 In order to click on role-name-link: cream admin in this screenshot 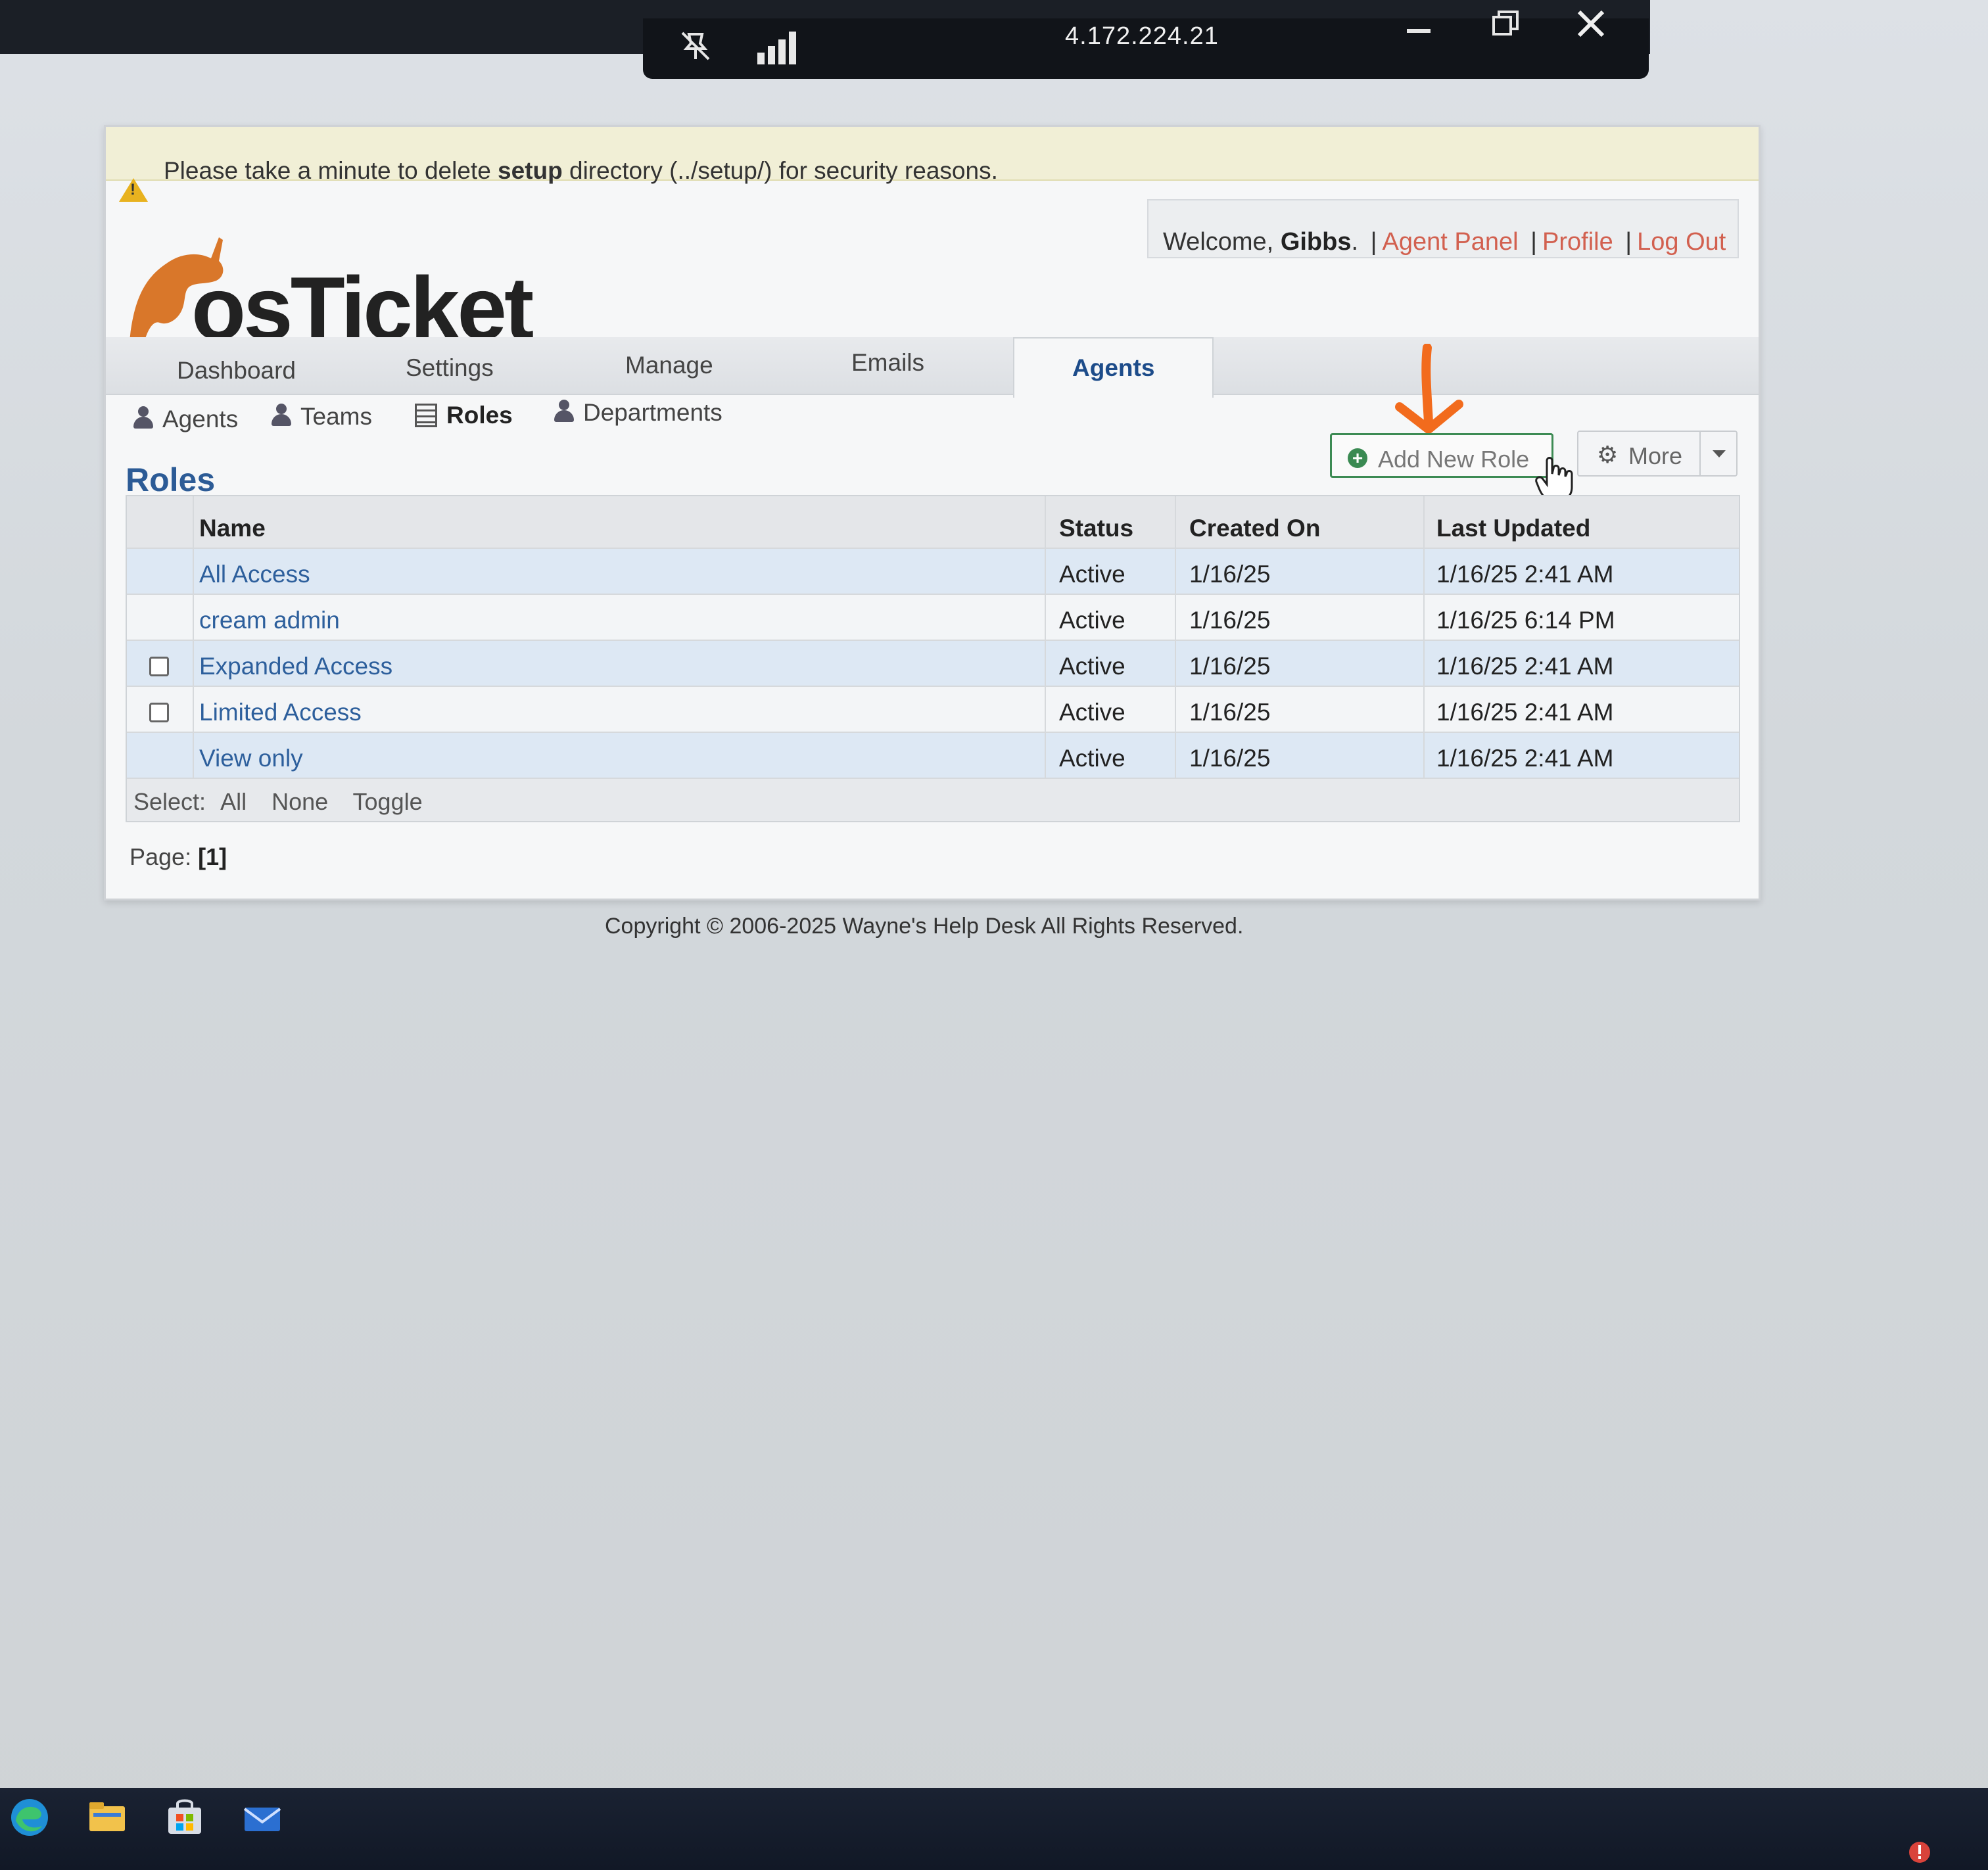, I will do `click(620, 617)`.